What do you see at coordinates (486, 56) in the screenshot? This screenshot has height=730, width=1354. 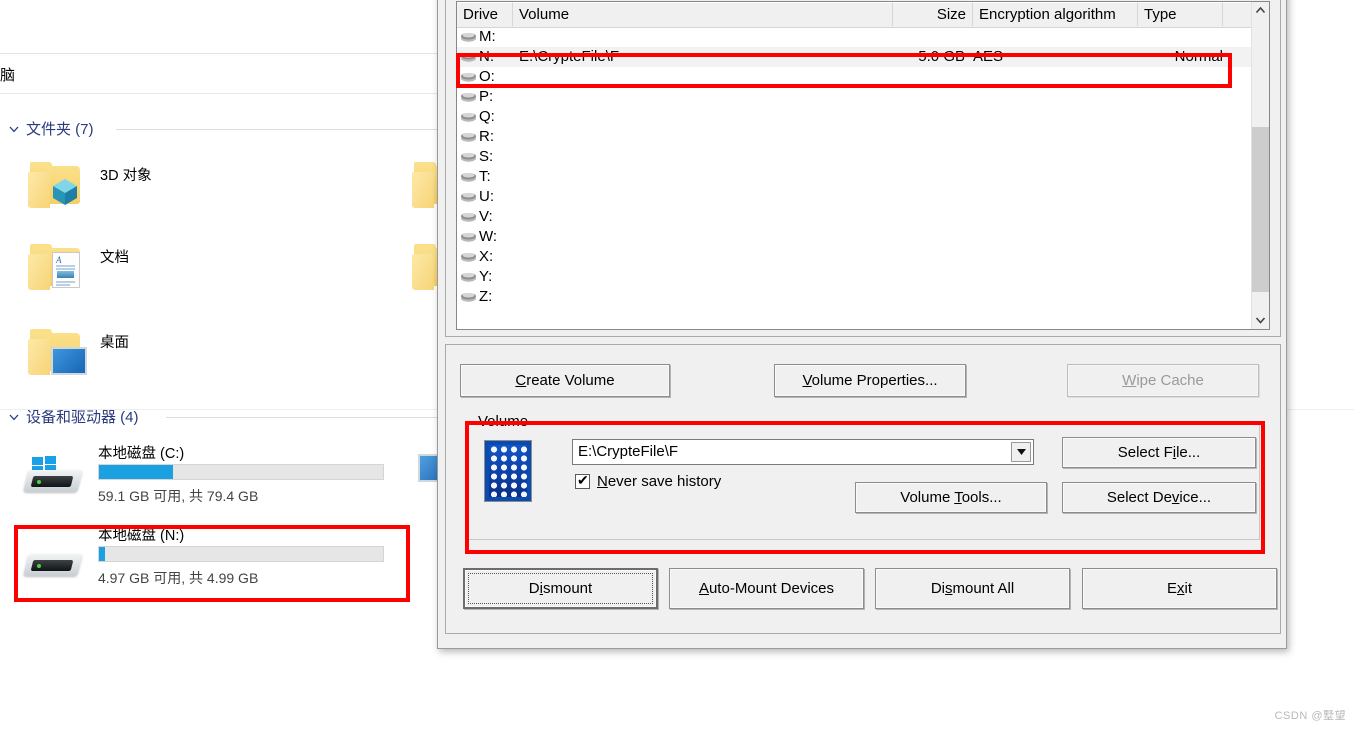 I see `cell-drive: N:` at bounding box center [486, 56].